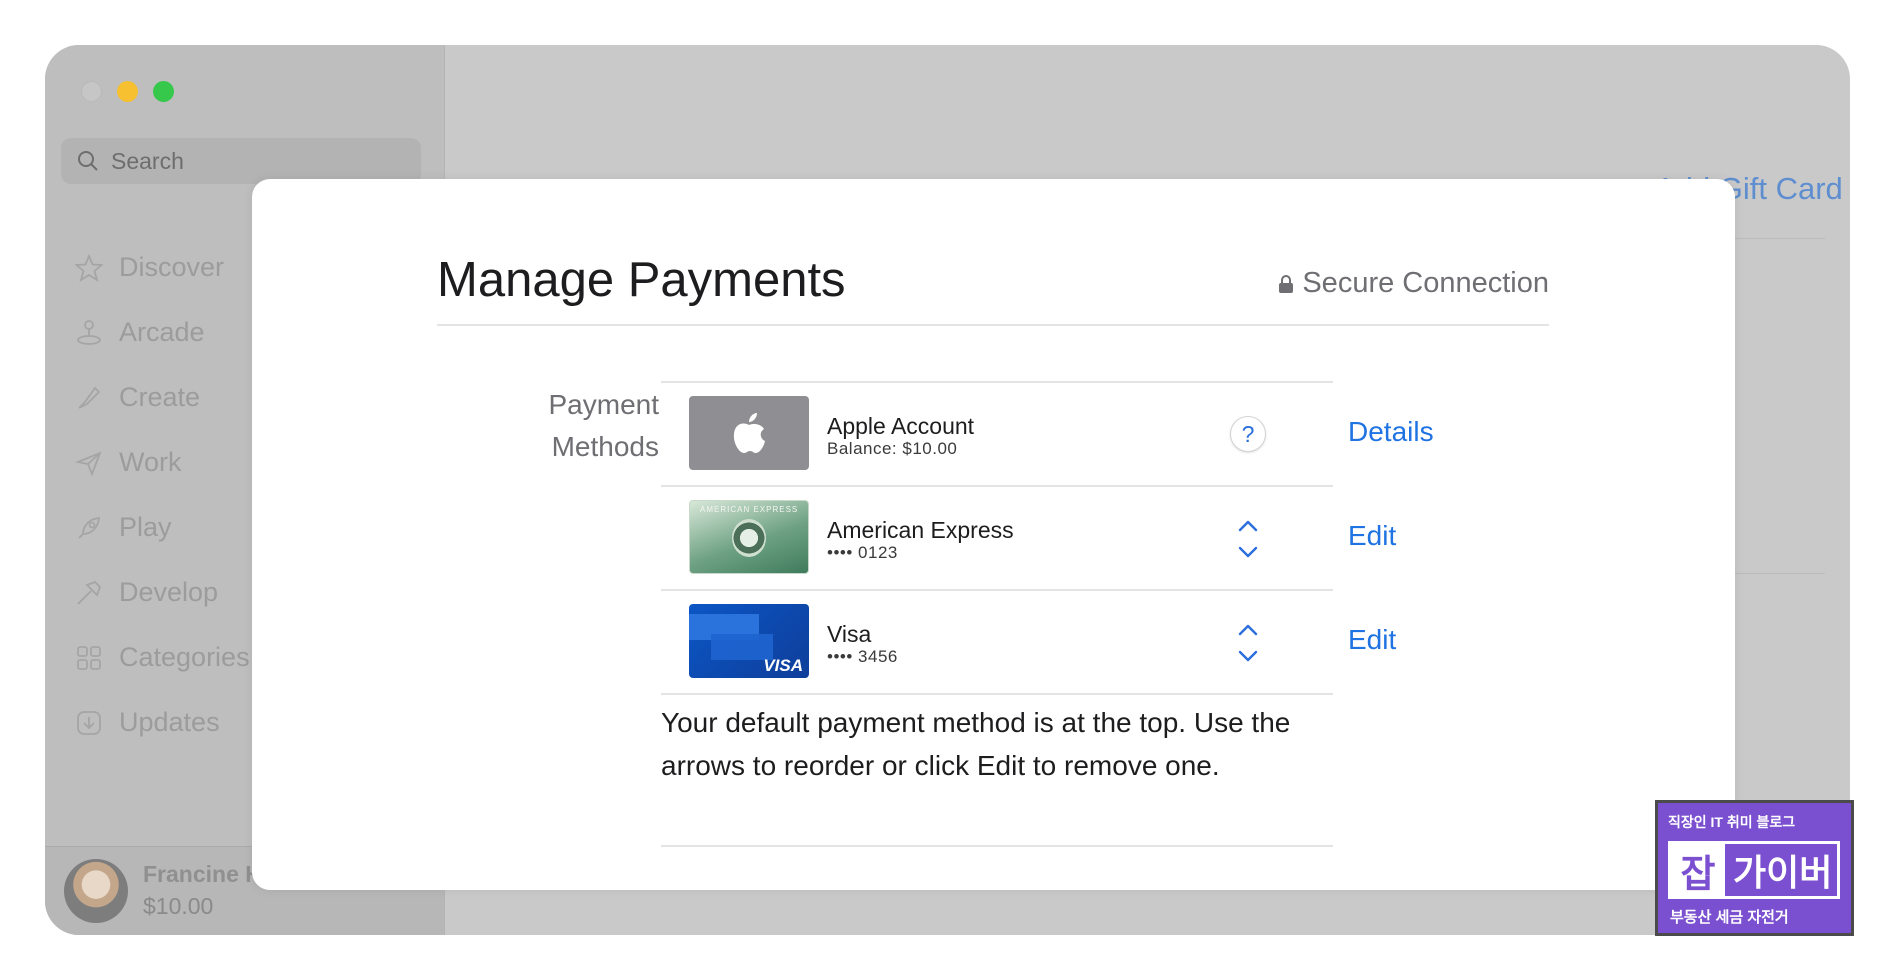 The image size is (1888, 975). I want to click on sidebar-item-categories: Categories, so click(161, 657).